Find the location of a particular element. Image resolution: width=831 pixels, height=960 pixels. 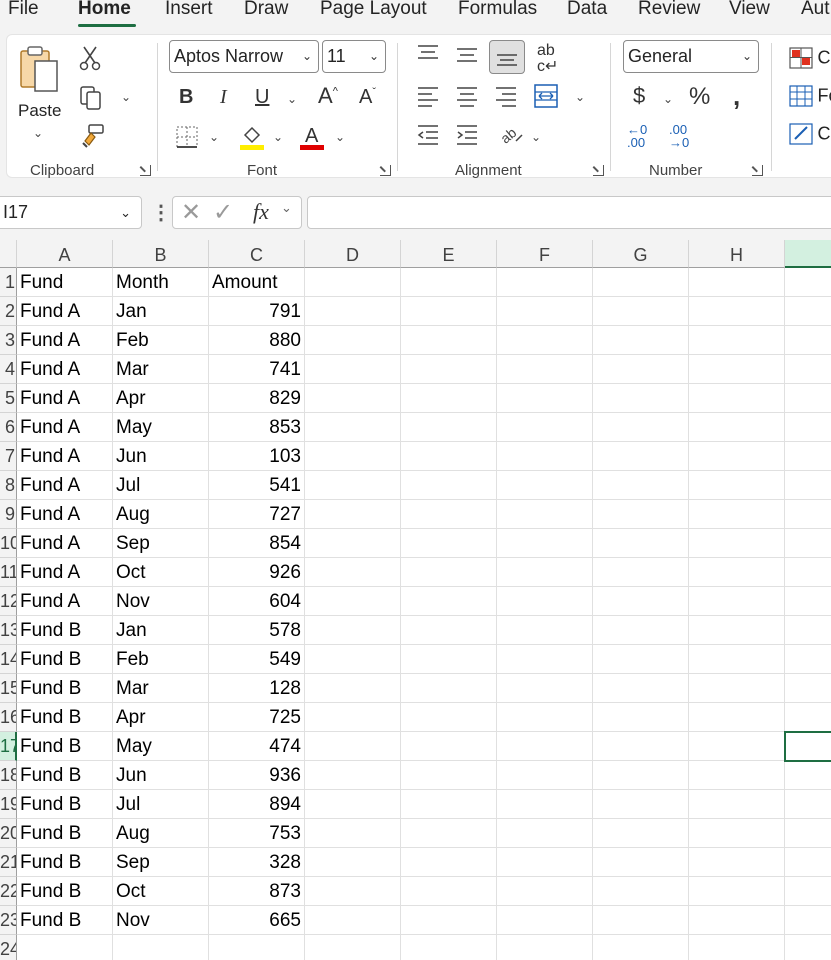

font-name-select: Aptos Narrow ⌄ is located at coordinates (244, 56).